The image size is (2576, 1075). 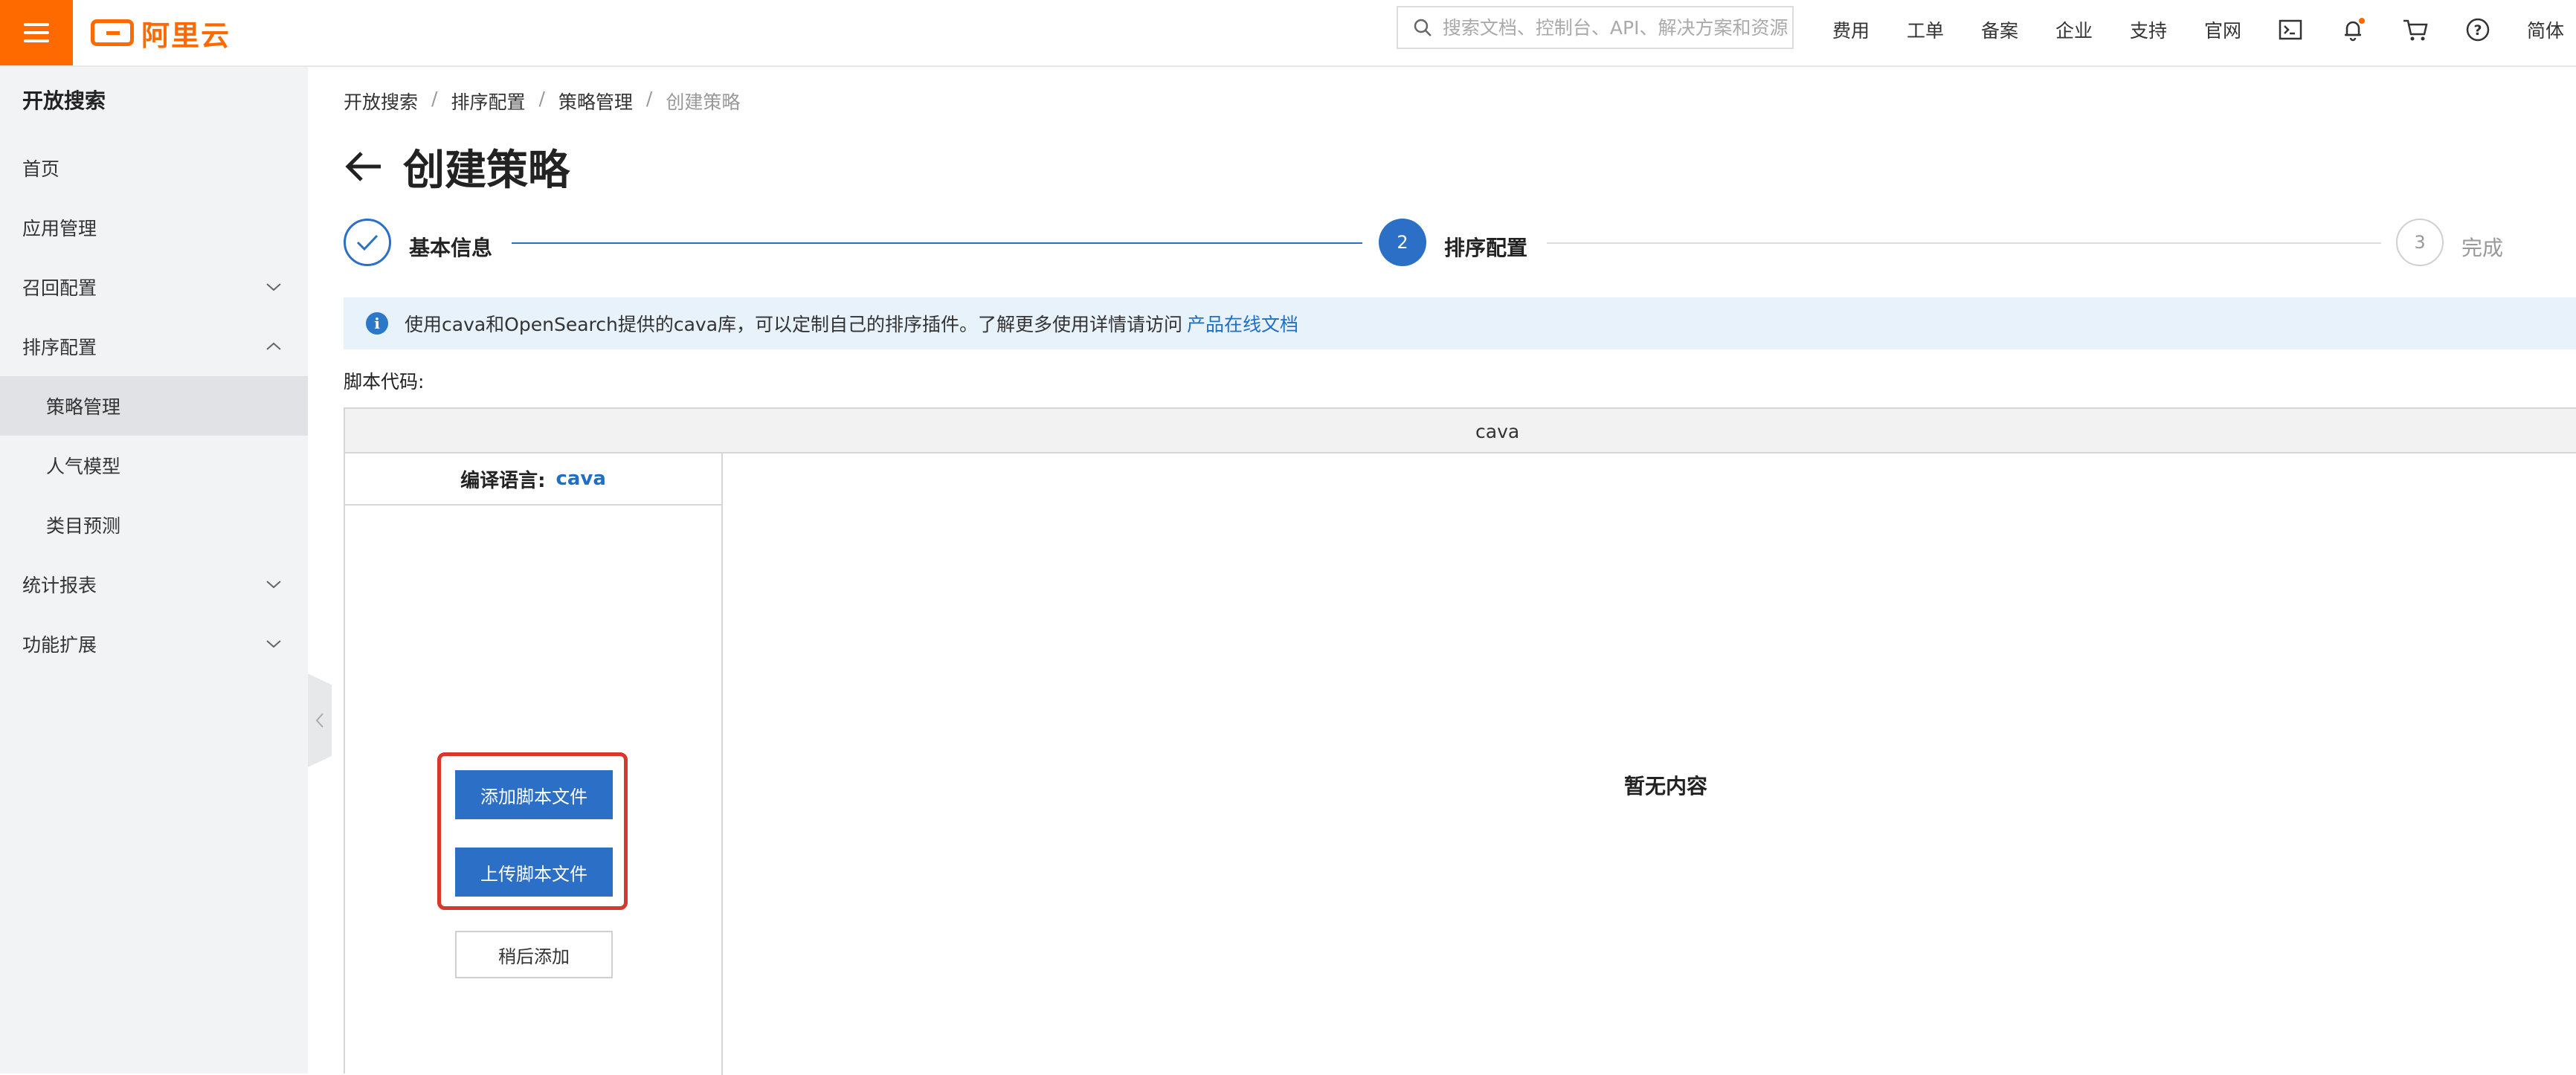 What do you see at coordinates (377, 323) in the screenshot?
I see `info-icon: i` at bounding box center [377, 323].